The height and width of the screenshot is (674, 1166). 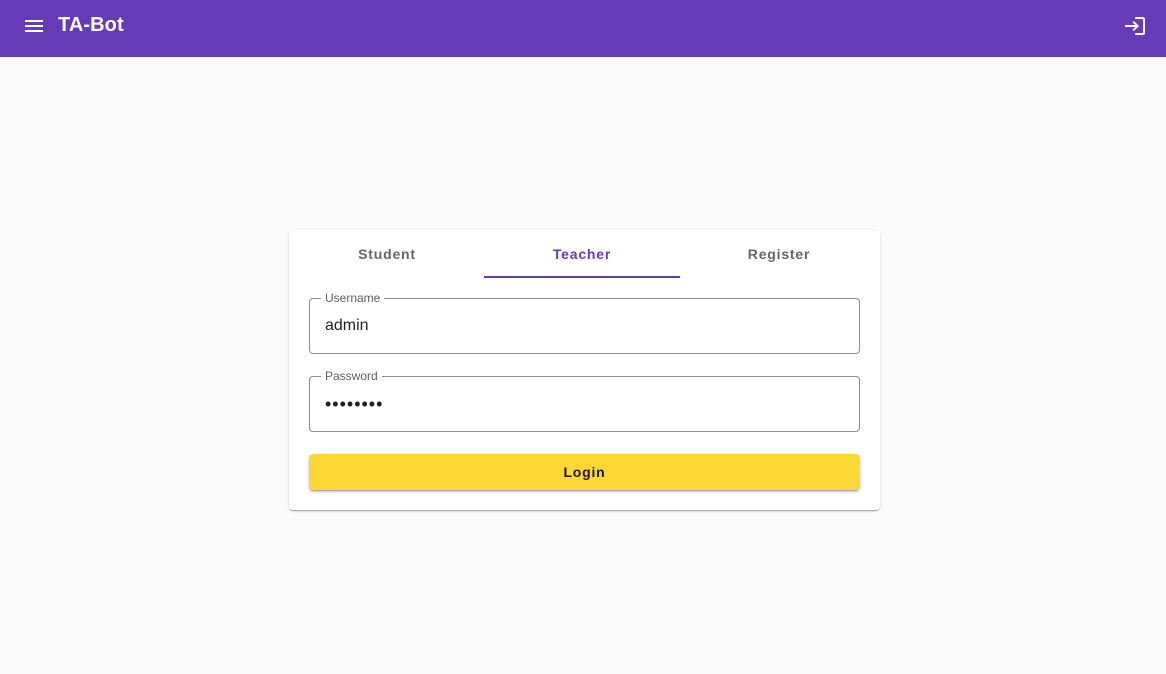 I want to click on menu-icon, so click(x=34, y=26).